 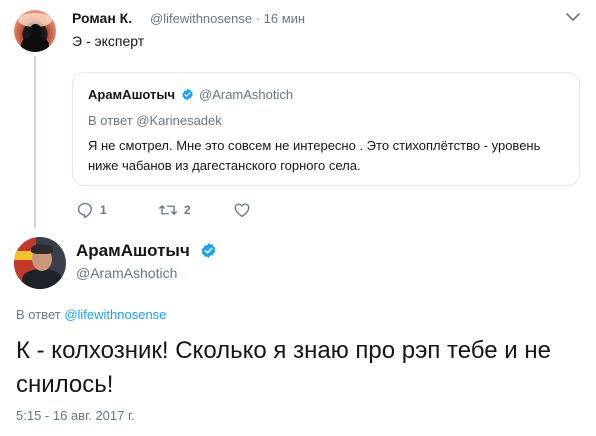 I want to click on avatar-hair, so click(x=42, y=249).